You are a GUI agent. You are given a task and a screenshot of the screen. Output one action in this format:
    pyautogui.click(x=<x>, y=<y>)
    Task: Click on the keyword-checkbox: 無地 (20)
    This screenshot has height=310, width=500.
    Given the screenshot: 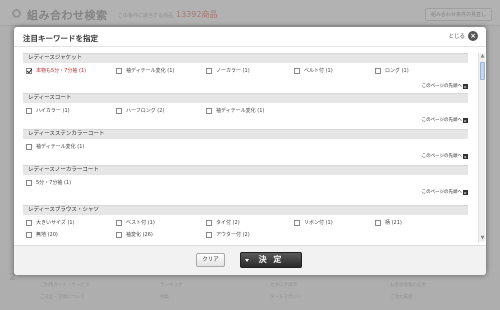 What is the action you would take?
    pyautogui.click(x=42, y=234)
    